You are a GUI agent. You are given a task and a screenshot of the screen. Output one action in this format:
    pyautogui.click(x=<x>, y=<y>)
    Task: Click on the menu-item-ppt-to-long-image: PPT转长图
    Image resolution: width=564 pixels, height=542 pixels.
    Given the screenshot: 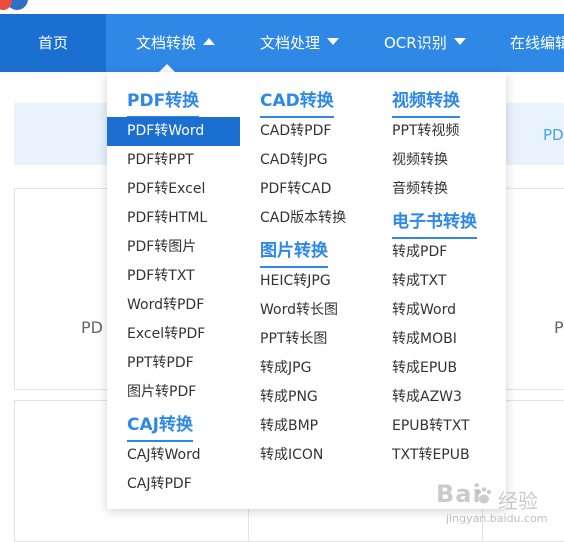 What is the action you would take?
    pyautogui.click(x=293, y=339)
    